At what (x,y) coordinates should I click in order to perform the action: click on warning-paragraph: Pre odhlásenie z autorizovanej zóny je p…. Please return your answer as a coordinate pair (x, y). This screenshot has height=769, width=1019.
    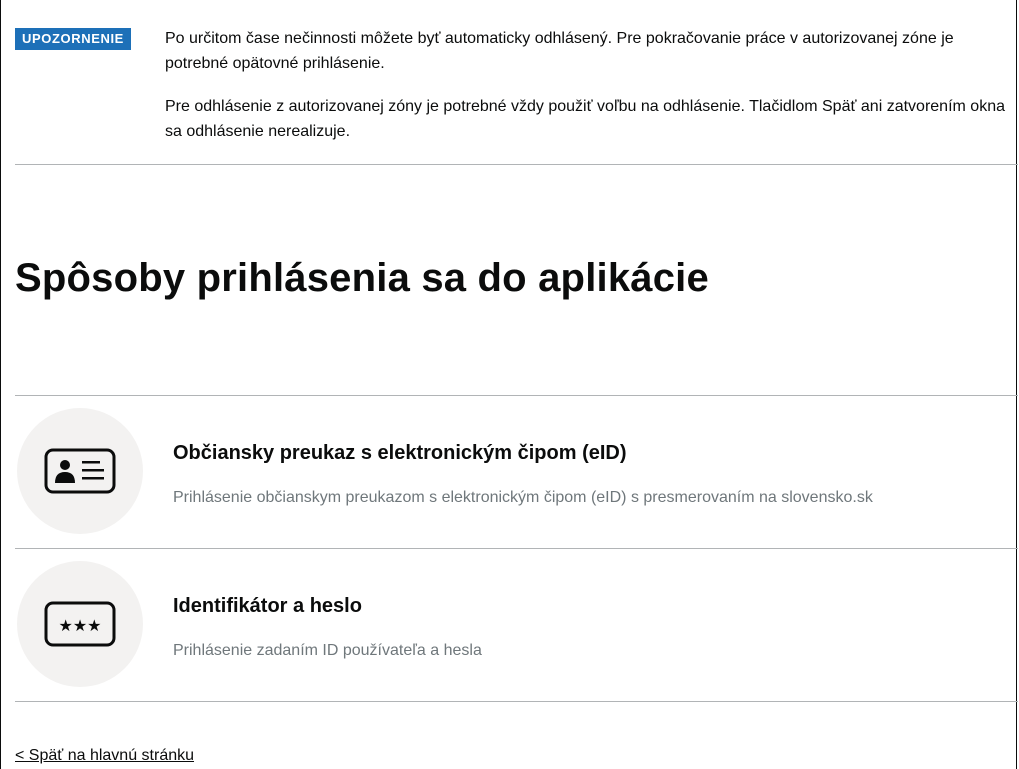
    Looking at the image, I should click on (585, 119).